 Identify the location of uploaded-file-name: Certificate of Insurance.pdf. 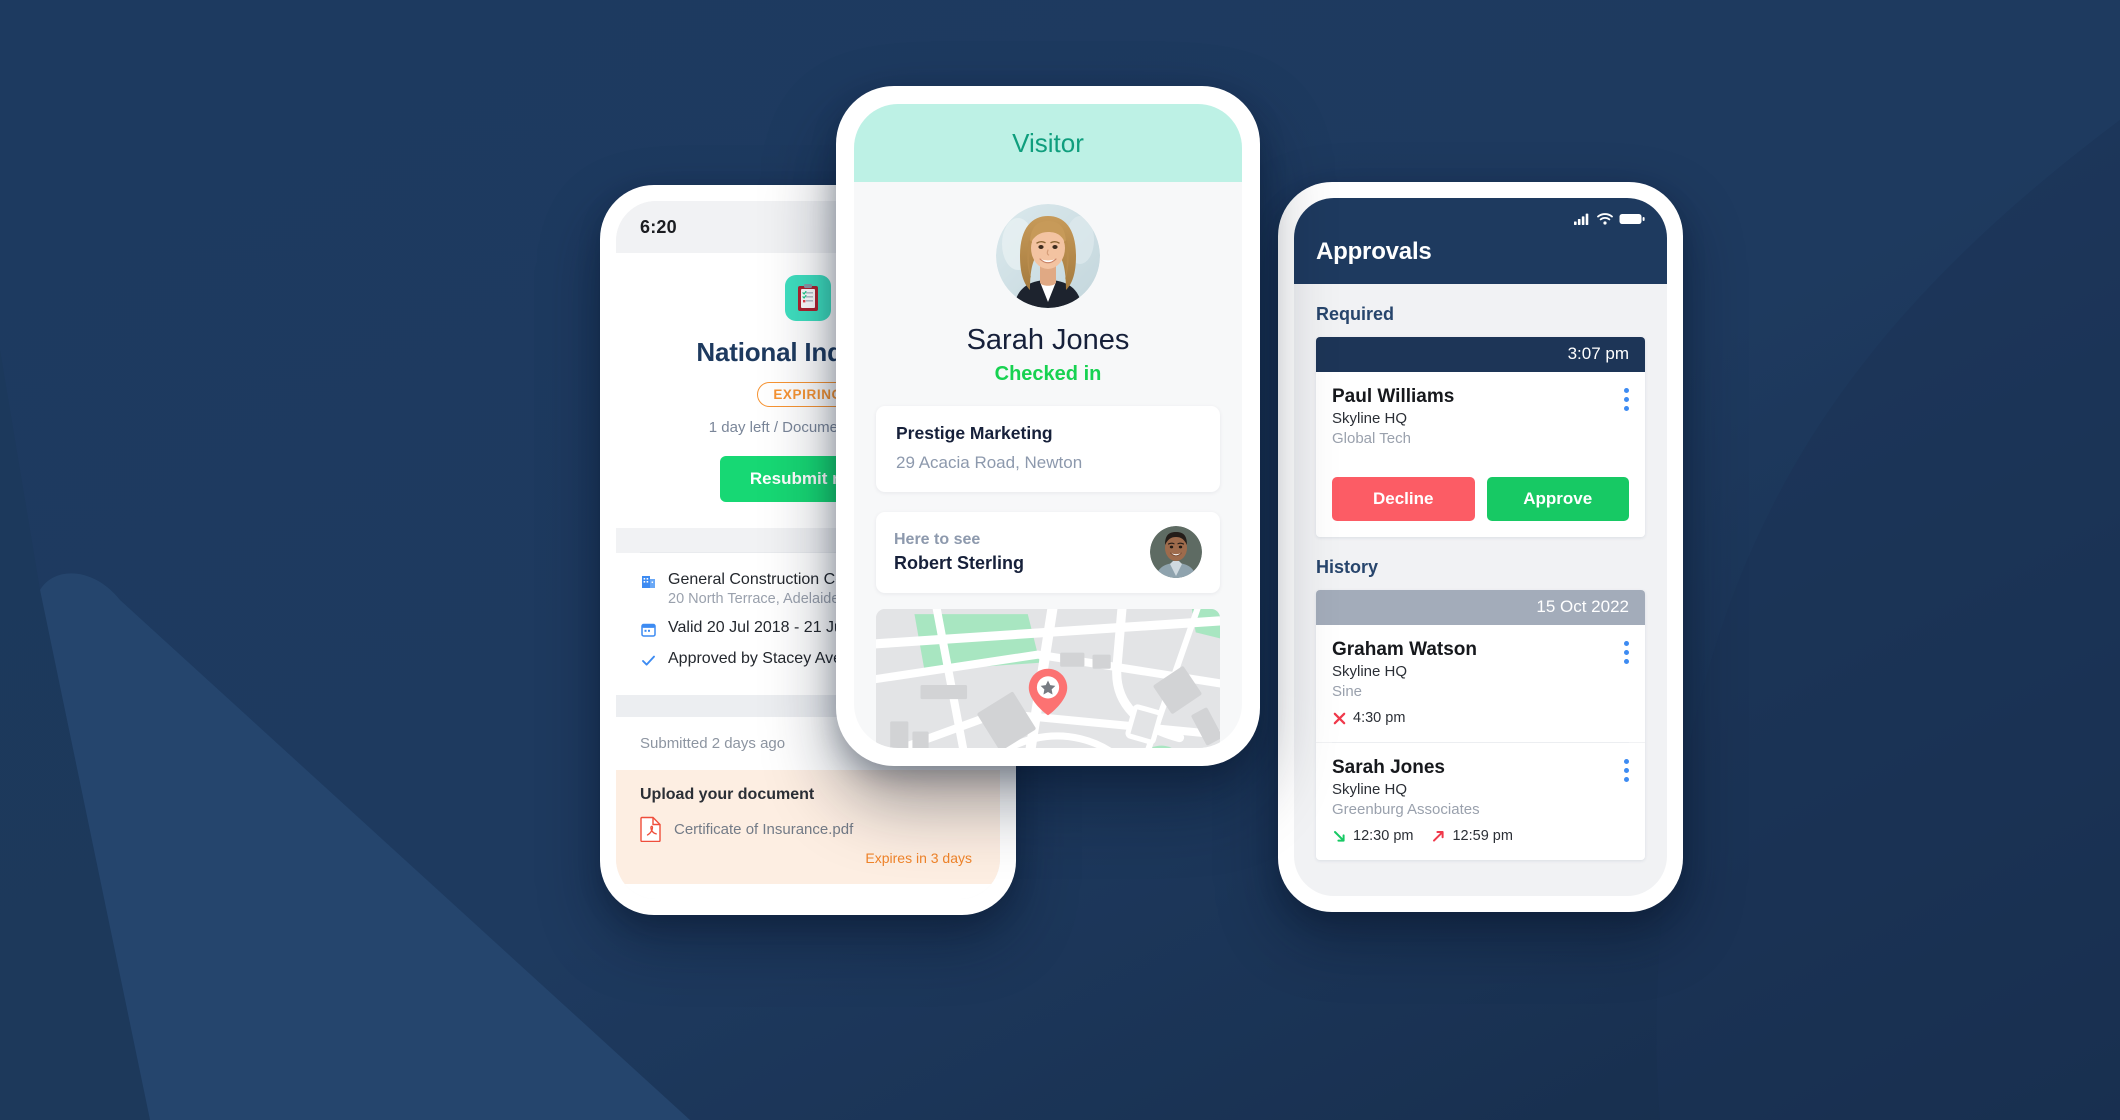
(764, 829).